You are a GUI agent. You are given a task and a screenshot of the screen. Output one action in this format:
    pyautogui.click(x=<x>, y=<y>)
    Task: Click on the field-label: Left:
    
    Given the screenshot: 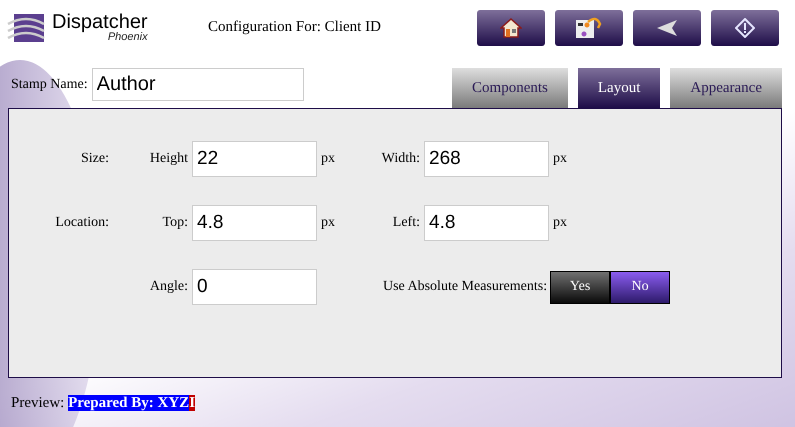 What is the action you would take?
    pyautogui.click(x=406, y=223)
    